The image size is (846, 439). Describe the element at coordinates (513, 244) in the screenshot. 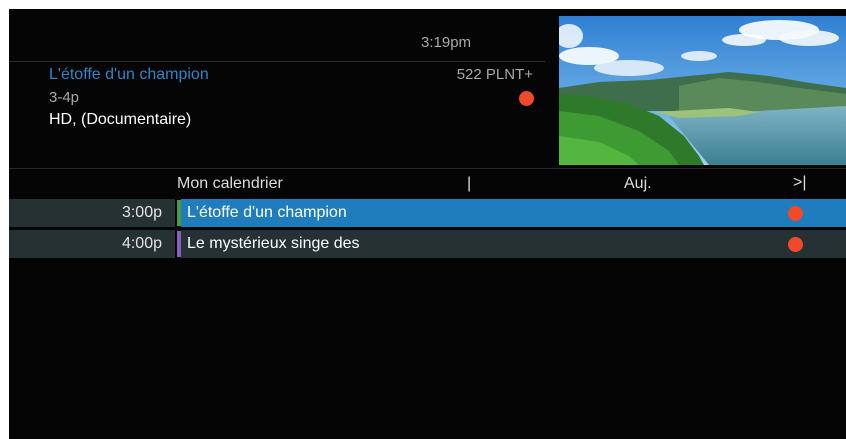

I see `schedule-program-cell: Le mystérieux singe des` at that location.